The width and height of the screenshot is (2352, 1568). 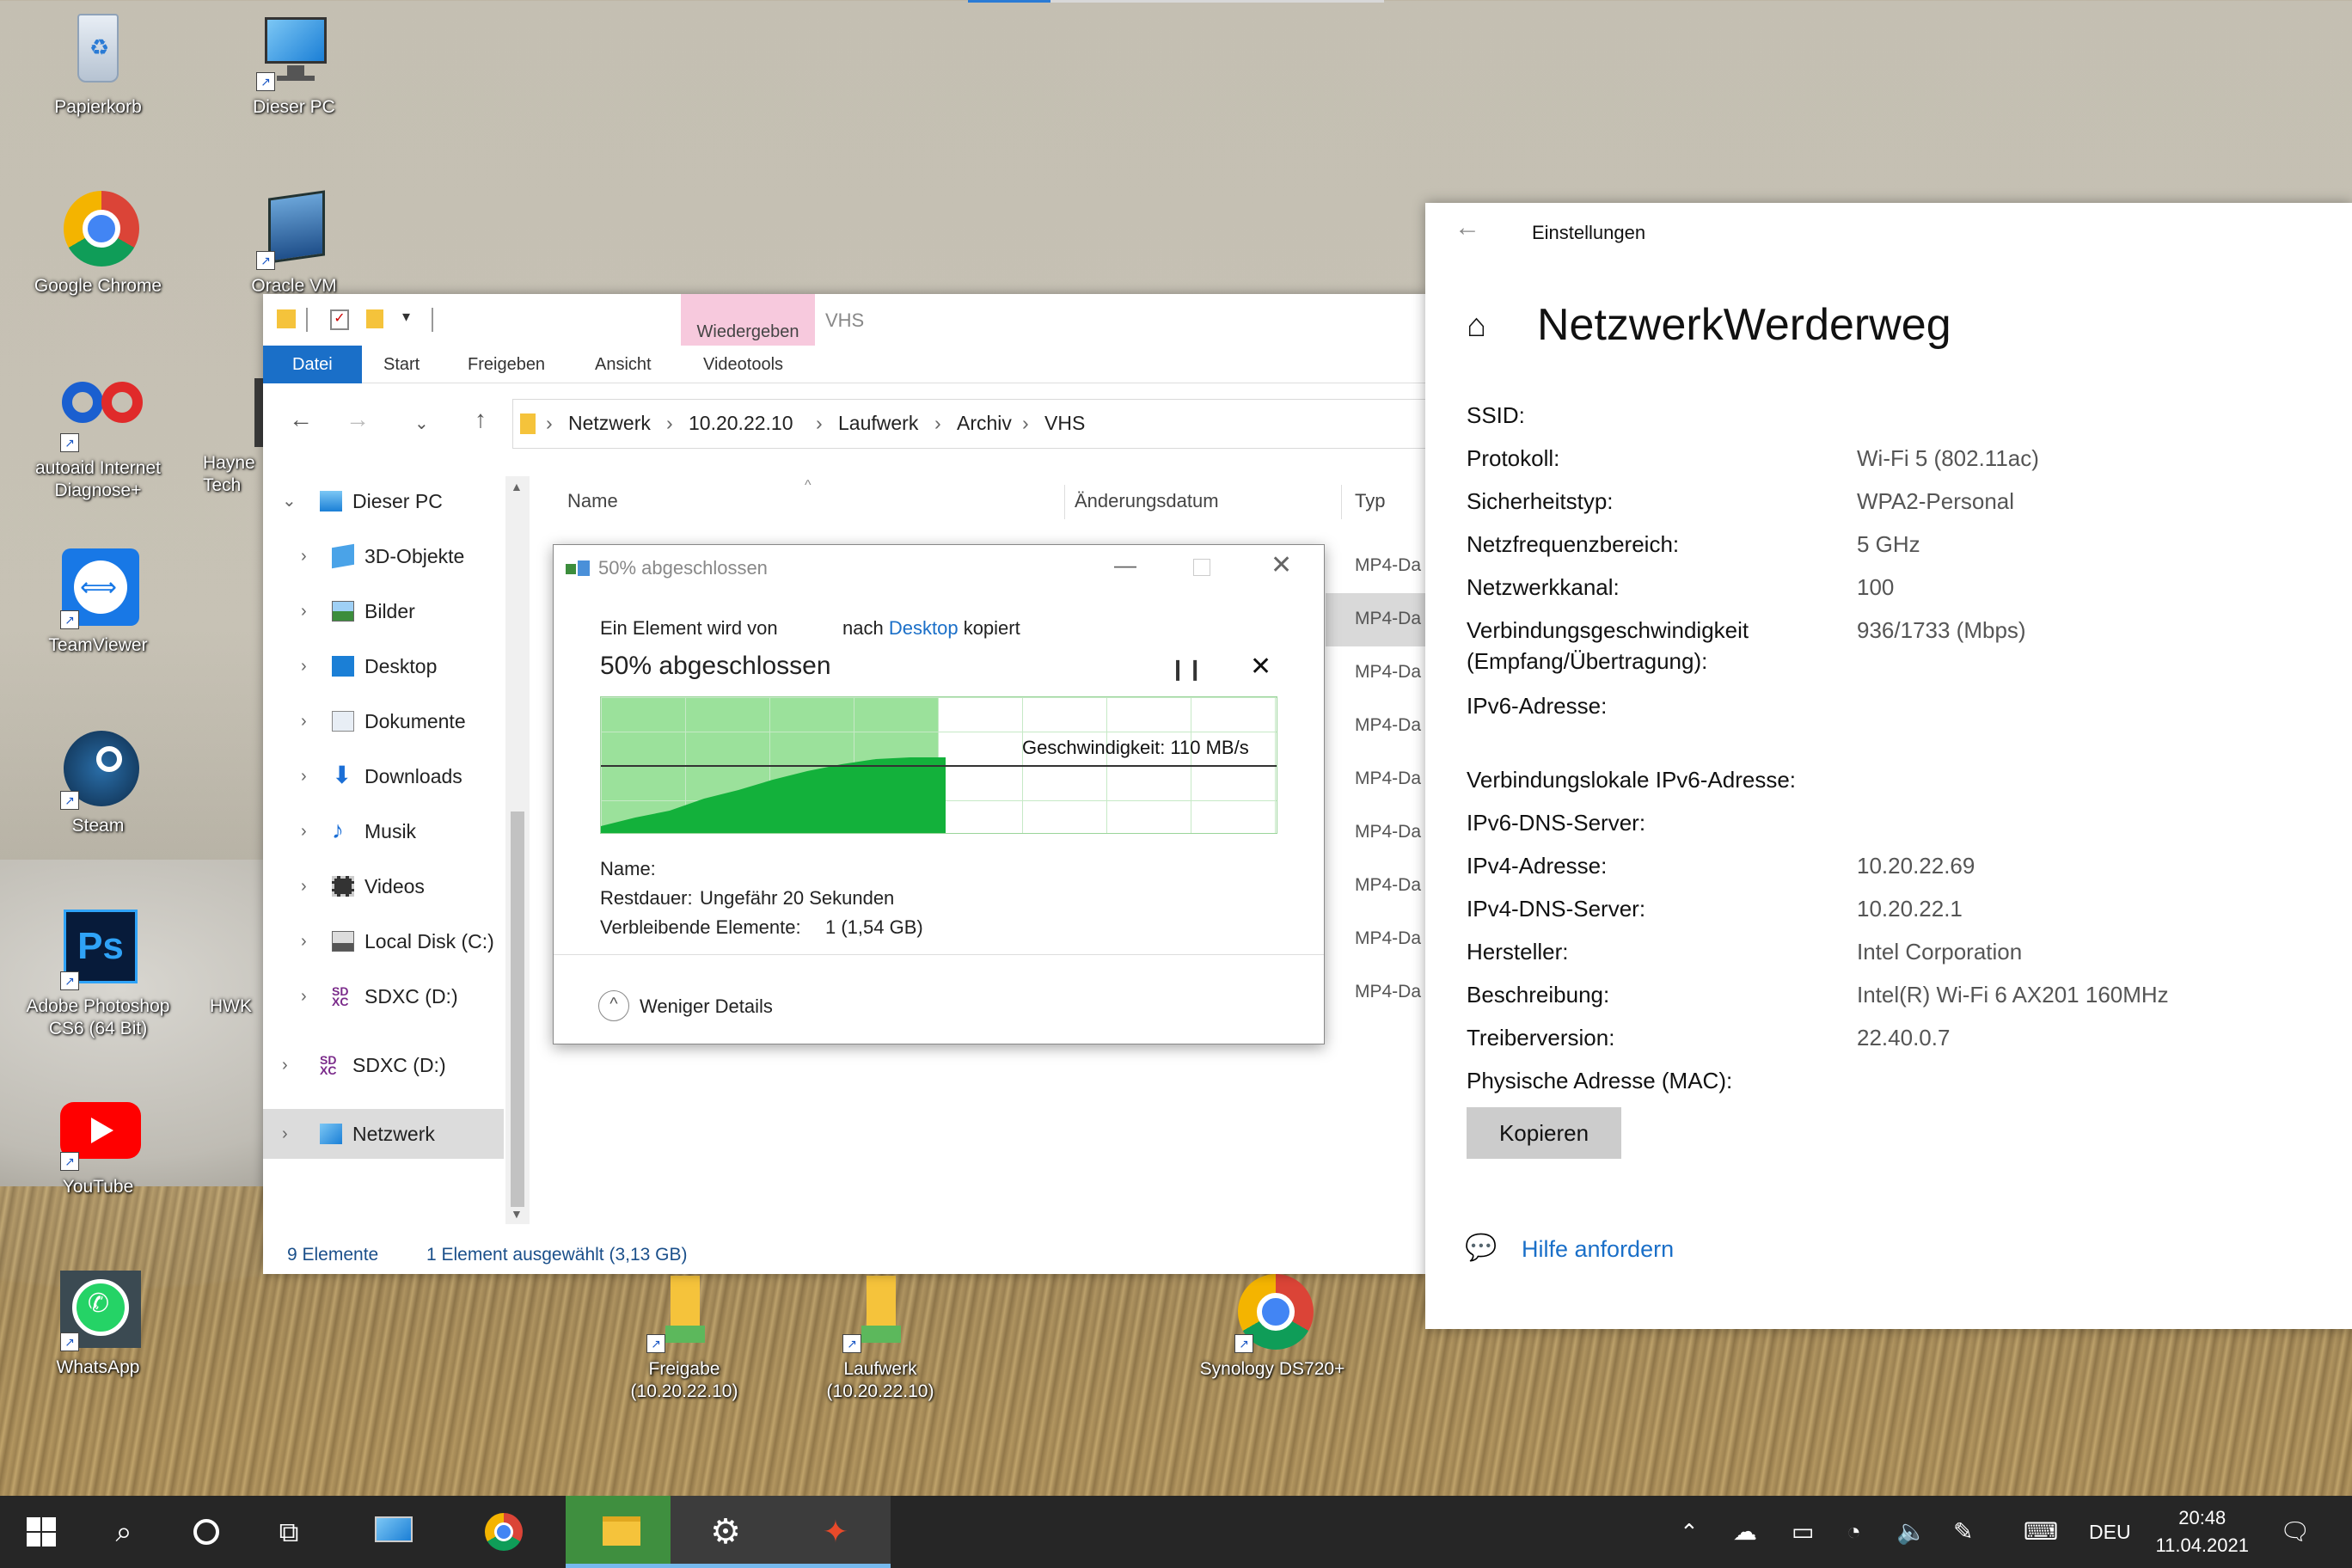 What do you see at coordinates (1201, 567) in the screenshot?
I see `maximize-icon` at bounding box center [1201, 567].